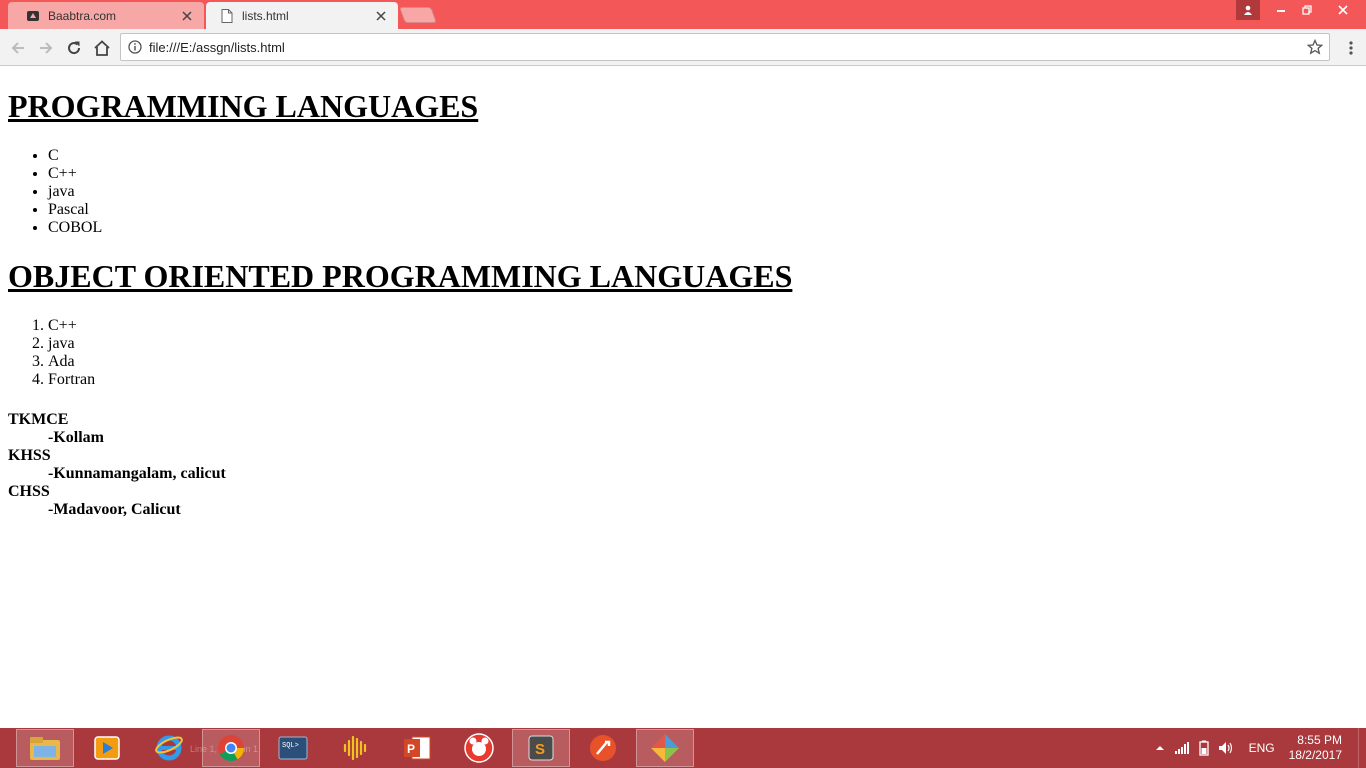 The width and height of the screenshot is (1366, 768). I want to click on list-item: C, so click(703, 156).